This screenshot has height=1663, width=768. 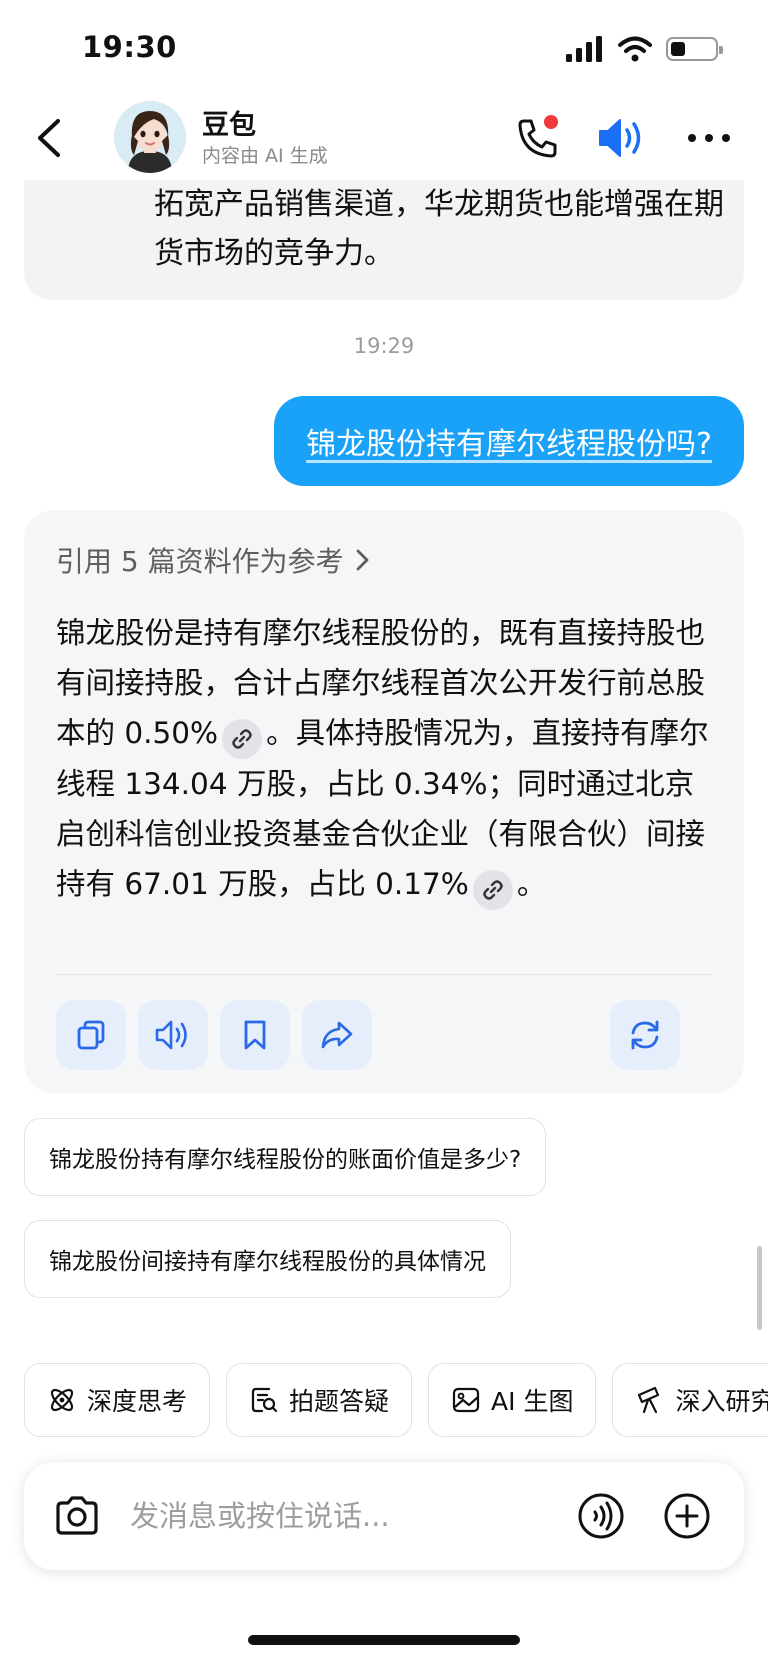 What do you see at coordinates (129, 47) in the screenshot?
I see `status-time: 19:30` at bounding box center [129, 47].